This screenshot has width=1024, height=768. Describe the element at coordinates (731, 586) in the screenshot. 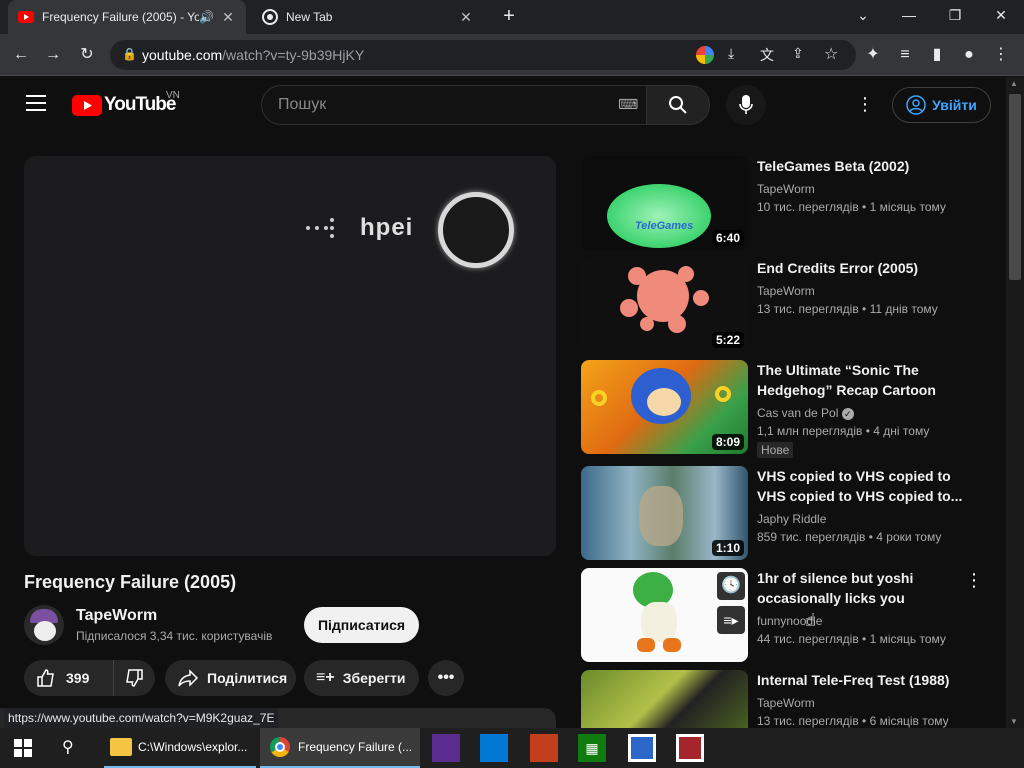

I see `watch-later-icon: 🕓` at that location.